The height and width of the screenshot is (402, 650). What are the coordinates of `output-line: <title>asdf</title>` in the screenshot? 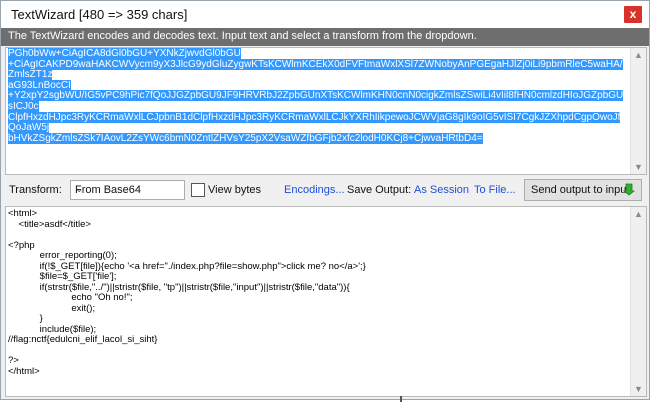 It's located at (49, 224).